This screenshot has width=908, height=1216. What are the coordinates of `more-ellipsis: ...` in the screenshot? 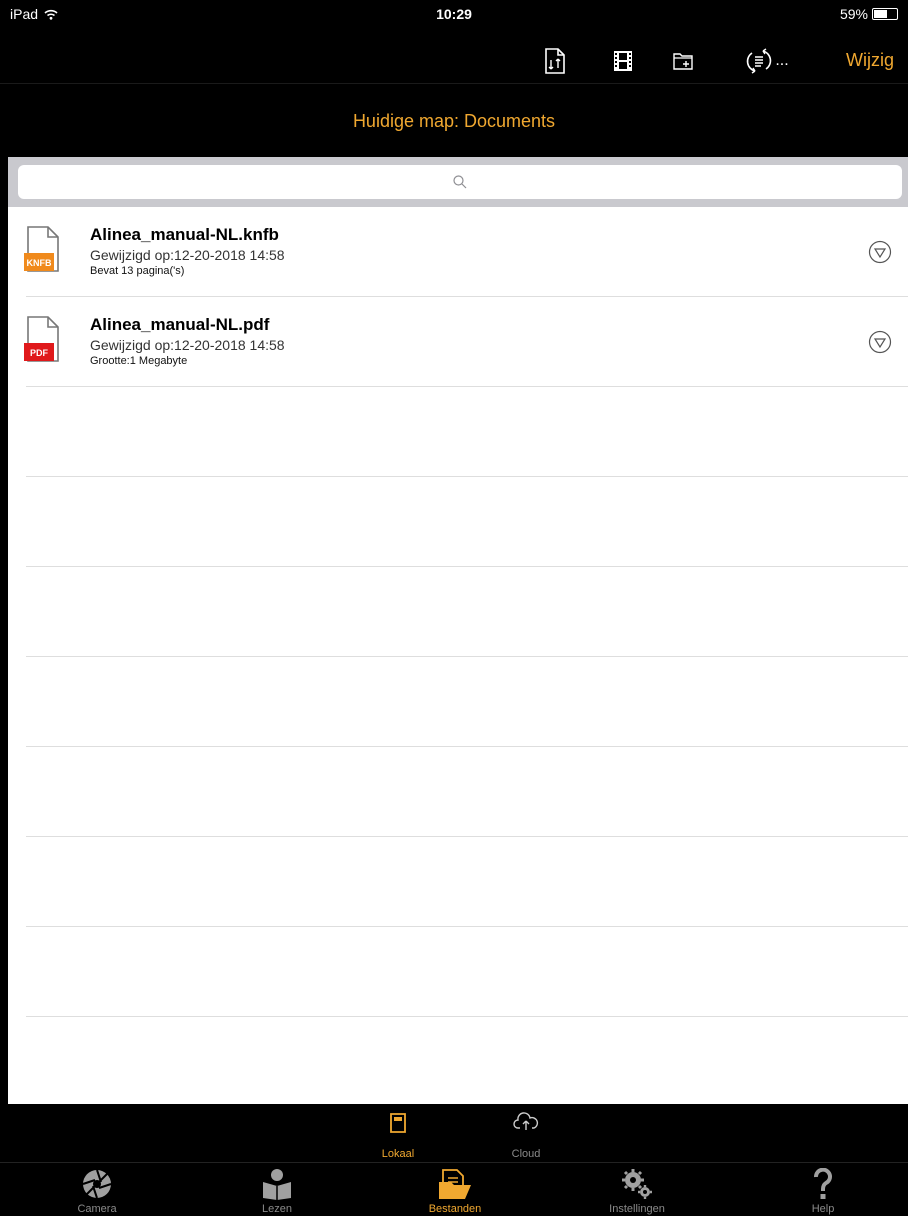 It's located at (782, 60).